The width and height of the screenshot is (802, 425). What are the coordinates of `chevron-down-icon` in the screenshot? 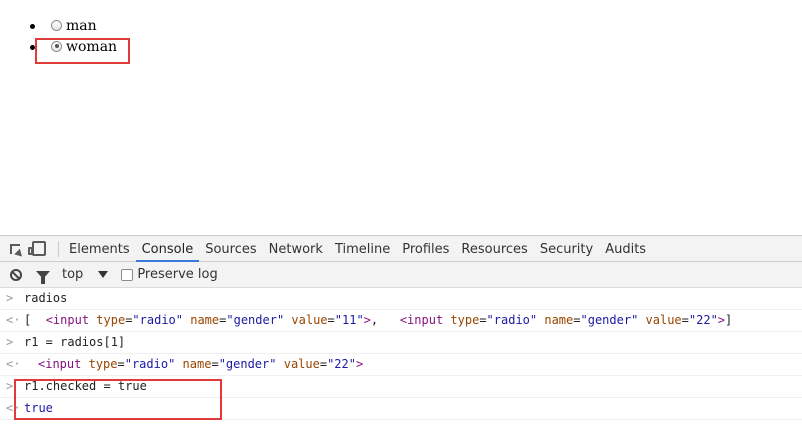 It's located at (103, 274).